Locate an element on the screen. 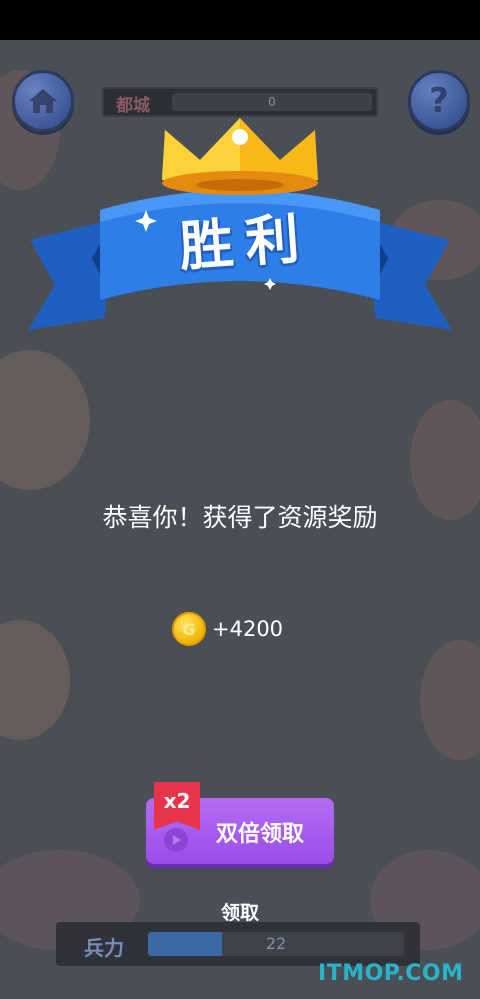 This screenshot has height=999, width=480. troops-progress: 兵力 22 is located at coordinates (238, 944).